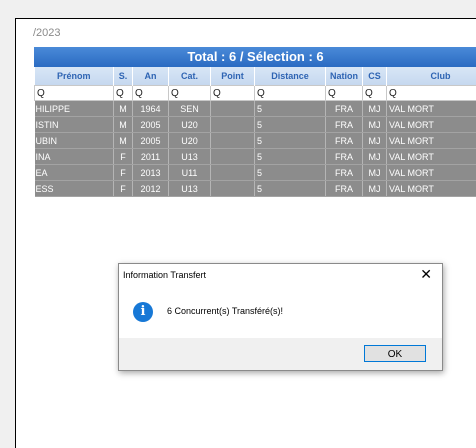  I want to click on table-cell: UBIN, so click(74, 141).